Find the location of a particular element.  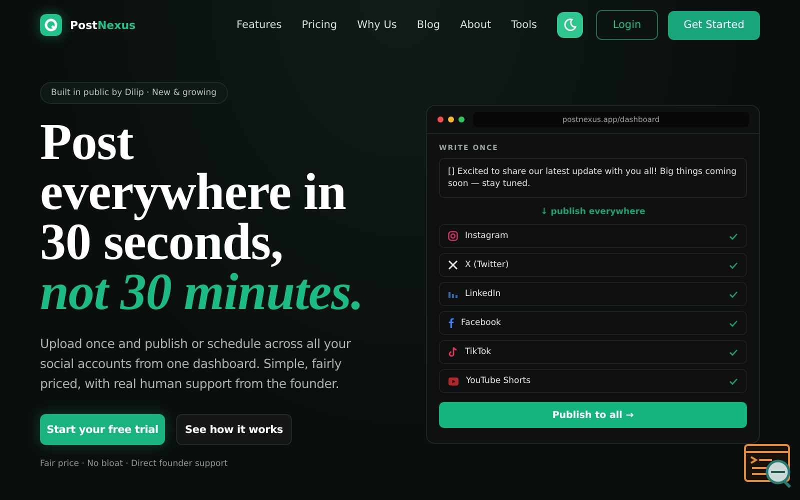

platform-row: Instagram is located at coordinates (593, 236).